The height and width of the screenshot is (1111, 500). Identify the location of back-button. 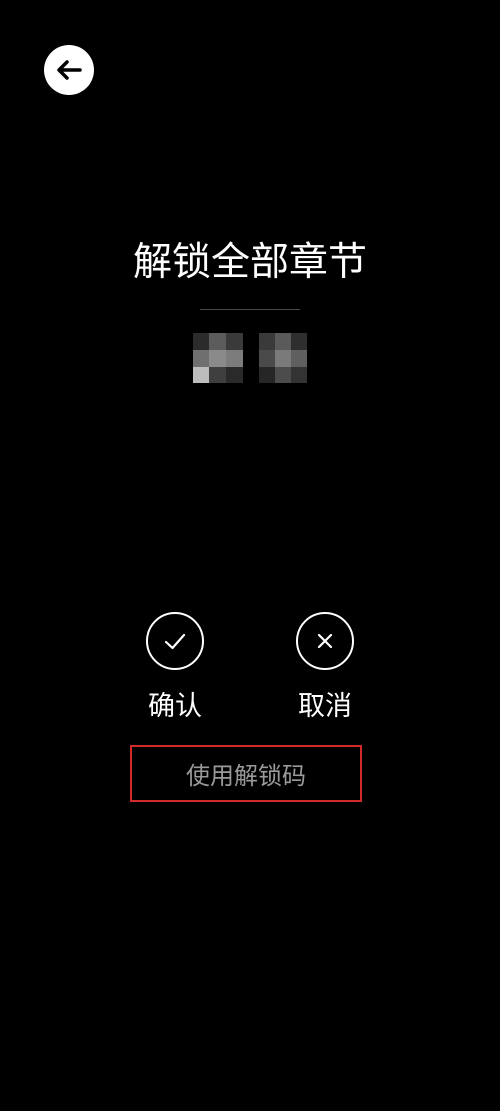
(69, 70).